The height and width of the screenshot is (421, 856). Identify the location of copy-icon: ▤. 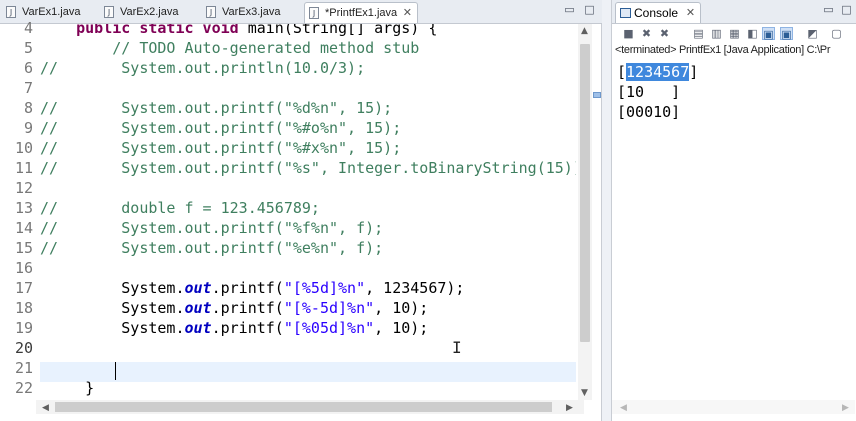
(698, 33).